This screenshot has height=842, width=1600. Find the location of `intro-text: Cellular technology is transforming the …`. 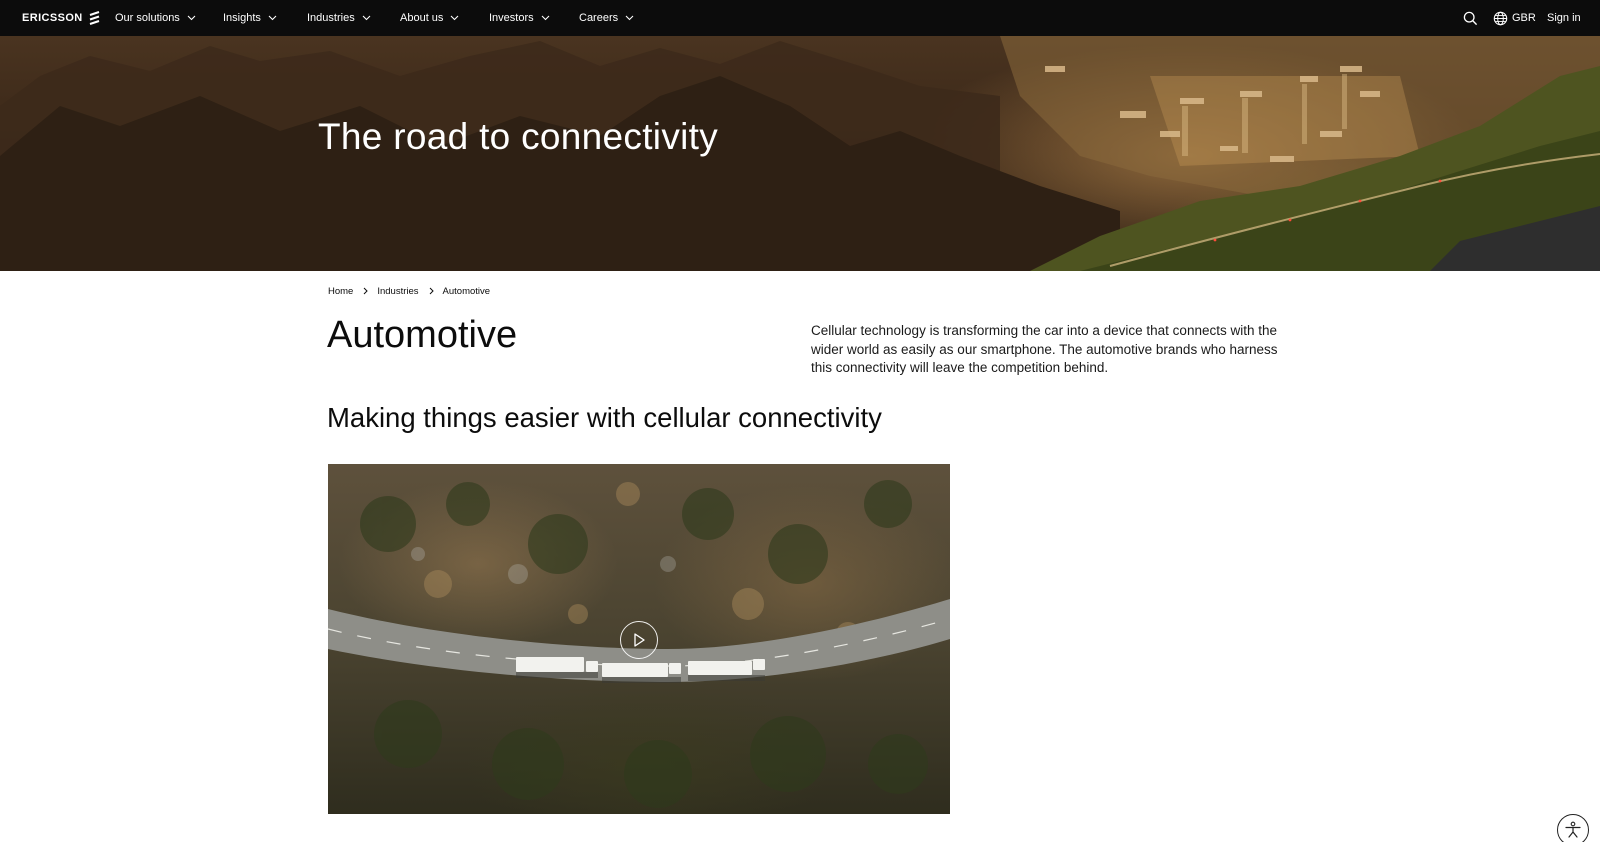

intro-text: Cellular technology is transforming the … is located at coordinates (1044, 349).